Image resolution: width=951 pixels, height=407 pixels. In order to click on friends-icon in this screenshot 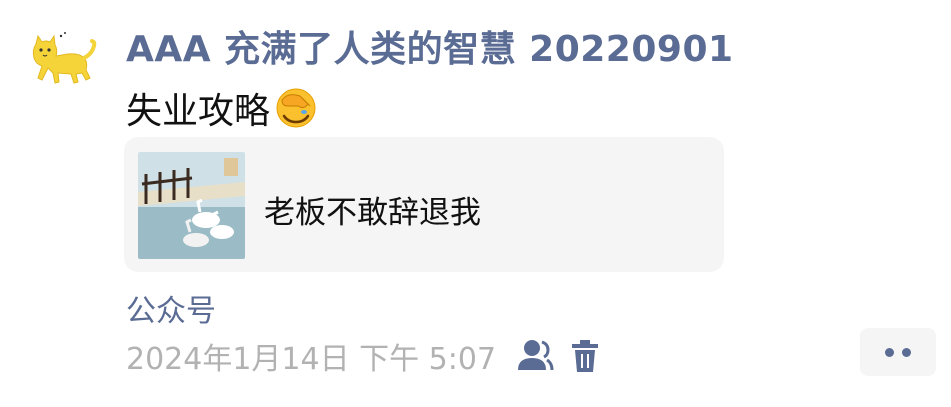, I will do `click(534, 356)`.